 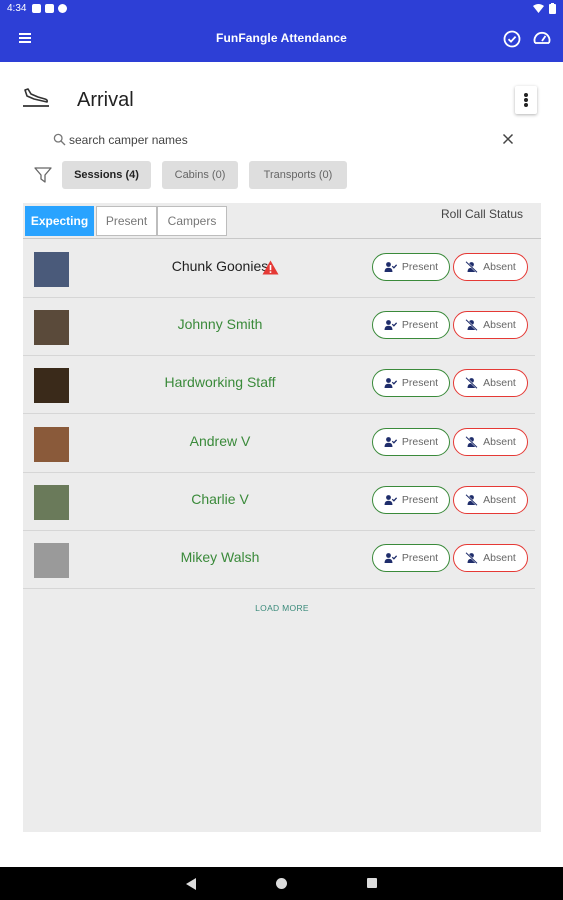 What do you see at coordinates (105, 100) in the screenshot?
I see `page-title: Arrival` at bounding box center [105, 100].